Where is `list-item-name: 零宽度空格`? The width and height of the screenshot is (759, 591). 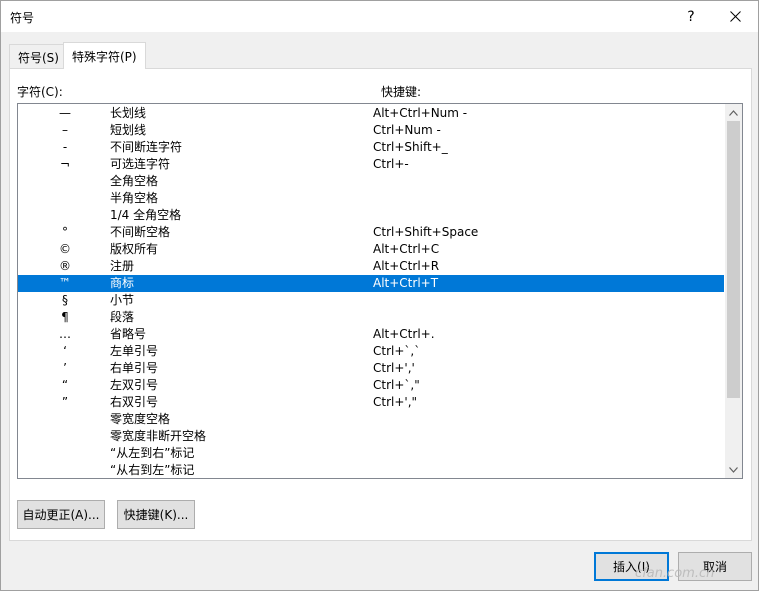
list-item-name: 零宽度空格 is located at coordinates (140, 419).